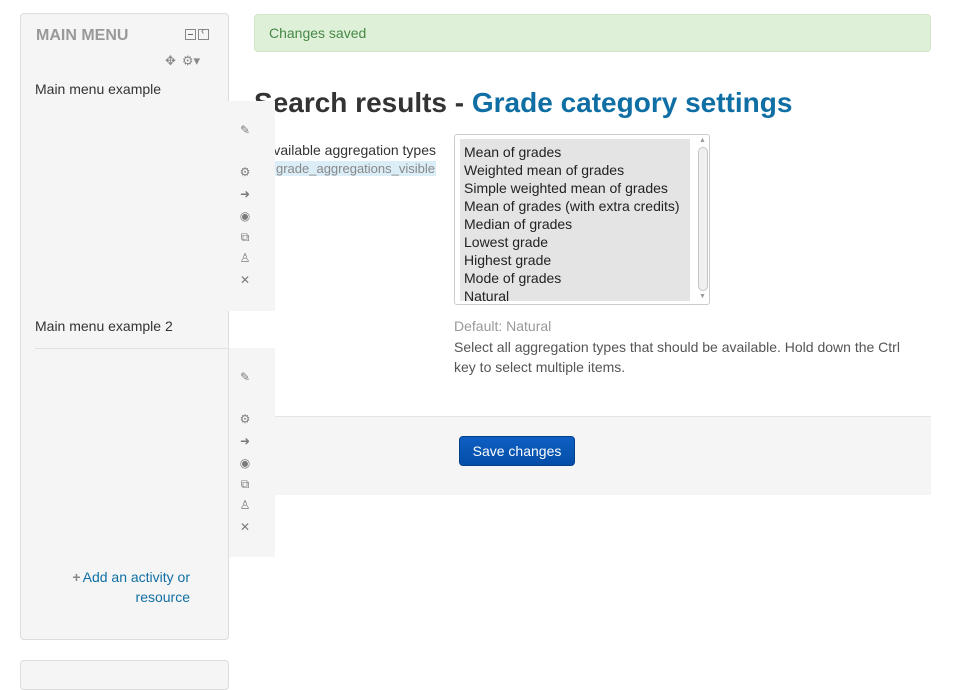 This screenshot has width=964, height=690. Describe the element at coordinates (363, 102) in the screenshot. I see `page-title-prefix: Search results -` at that location.